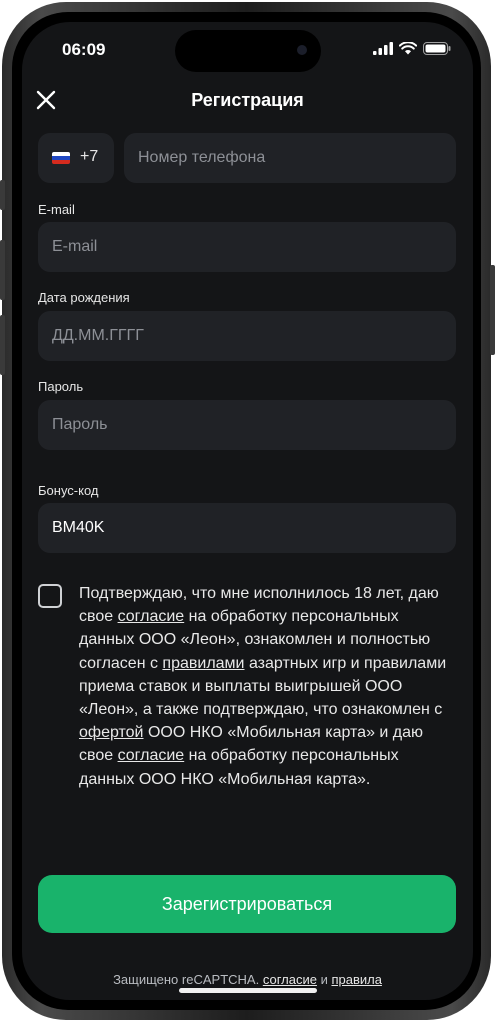  What do you see at coordinates (248, 990) in the screenshot?
I see `home-indicator` at bounding box center [248, 990].